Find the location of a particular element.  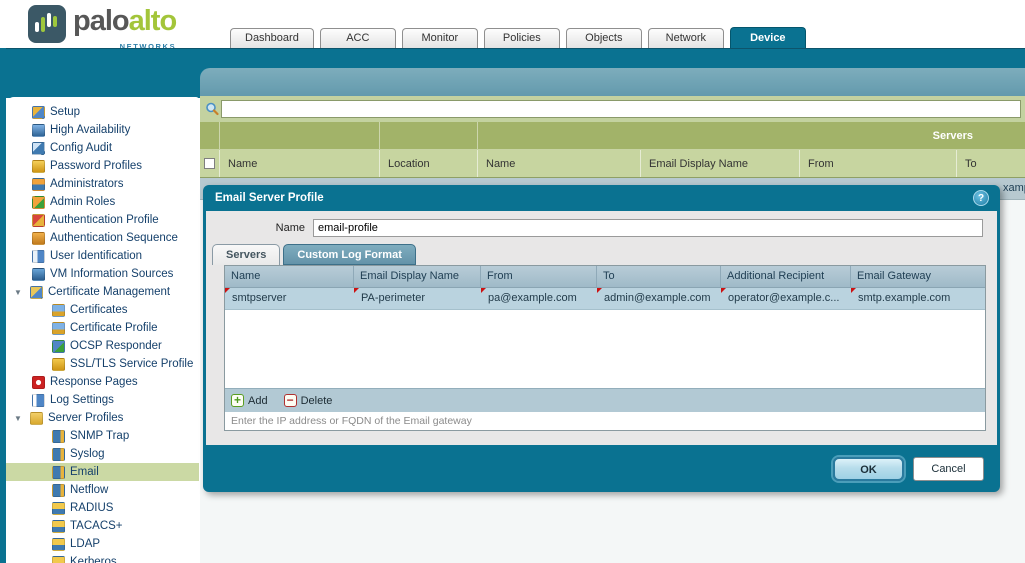

table-footer-bar: + Add − Delete is located at coordinates (605, 400).